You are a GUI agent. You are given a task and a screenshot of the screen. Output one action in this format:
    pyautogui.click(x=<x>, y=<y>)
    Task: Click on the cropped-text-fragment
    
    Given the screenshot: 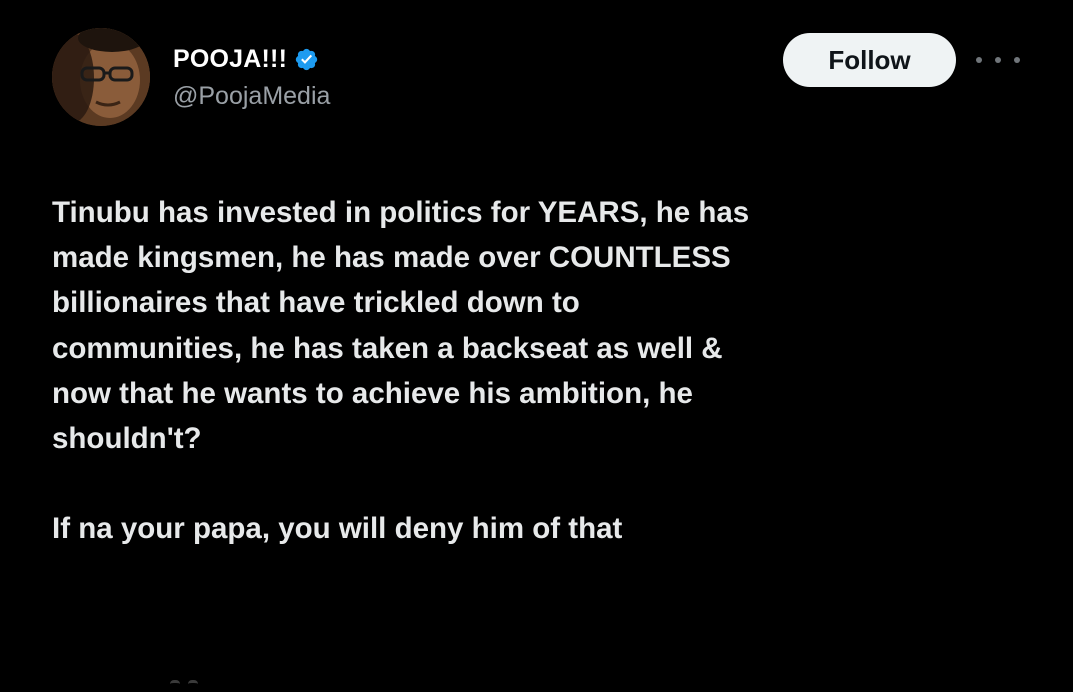 What is the action you would take?
    pyautogui.click(x=195, y=686)
    